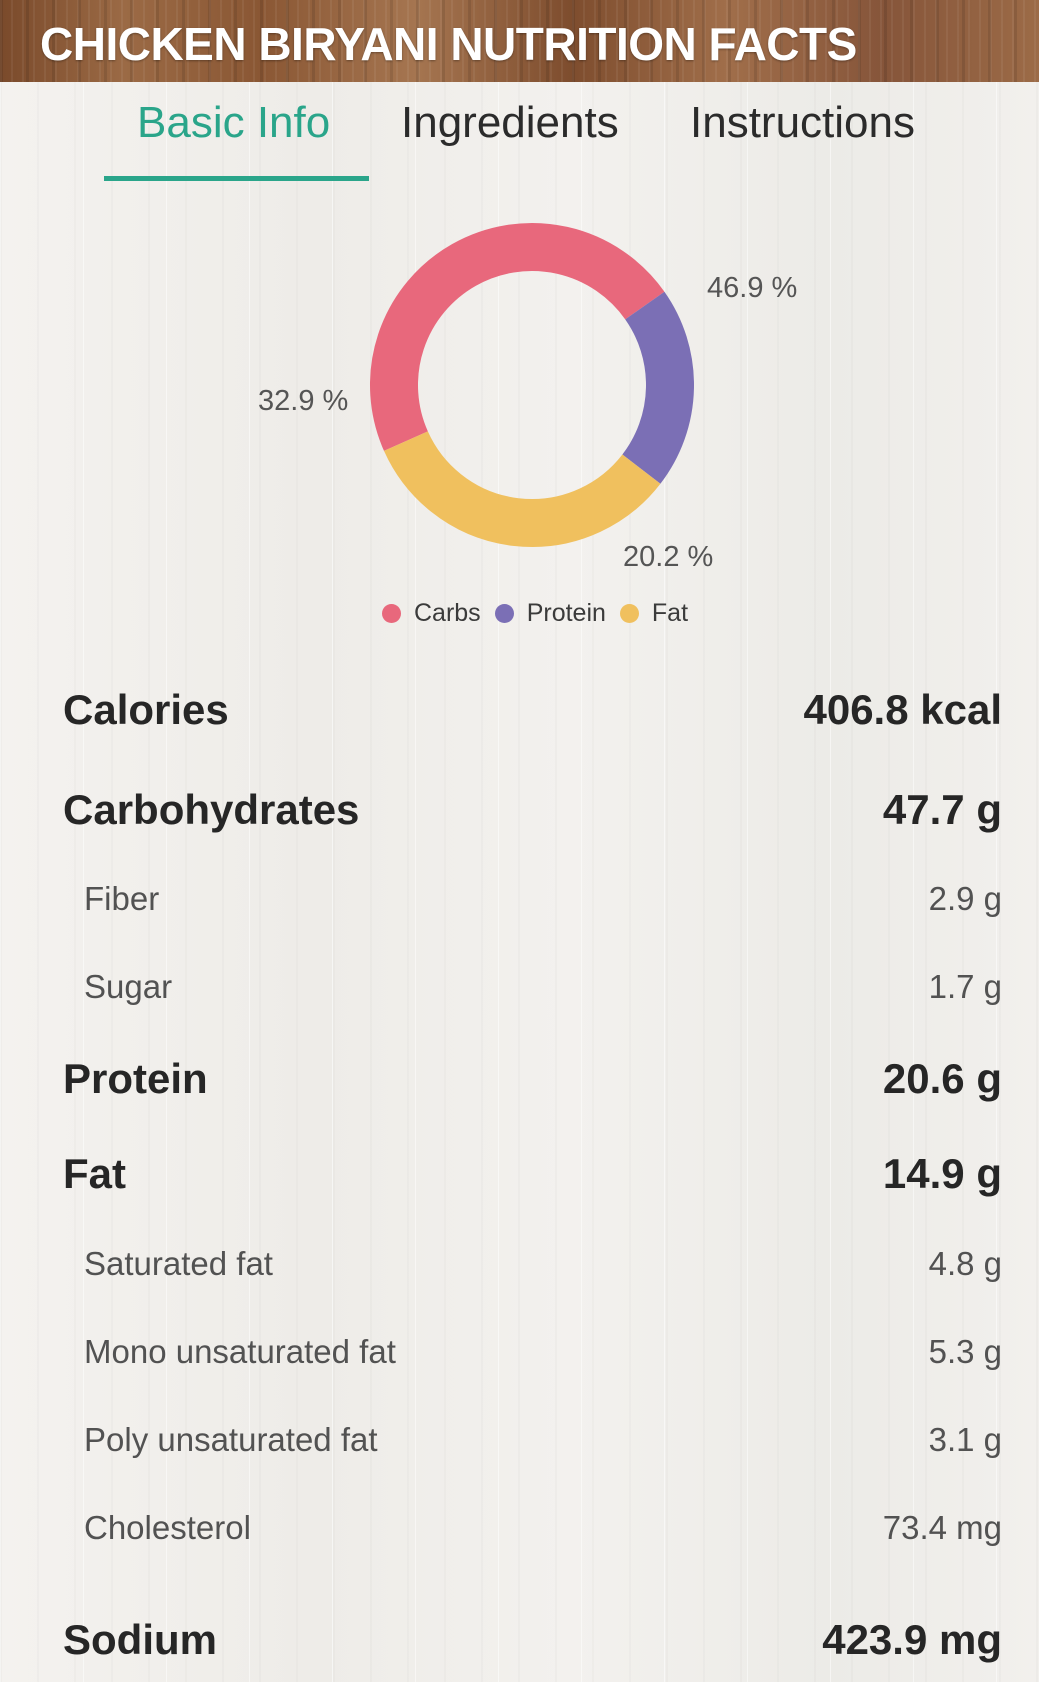 Image resolution: width=1039 pixels, height=1682 pixels. I want to click on sodium-value: 423.9 mg, so click(912, 1639).